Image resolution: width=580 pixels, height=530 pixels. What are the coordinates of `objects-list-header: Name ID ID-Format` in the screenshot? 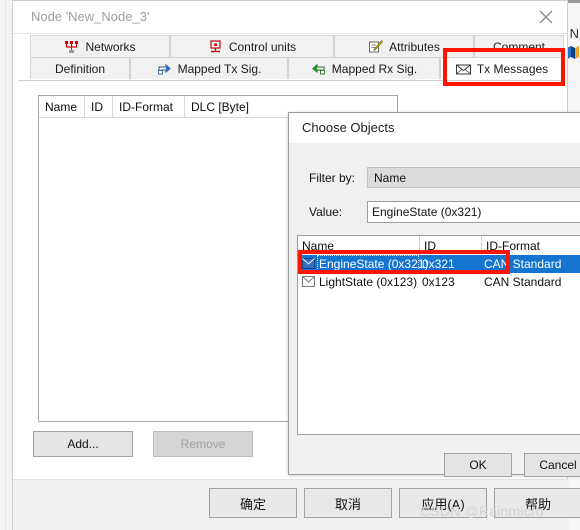 It's located at (439, 246).